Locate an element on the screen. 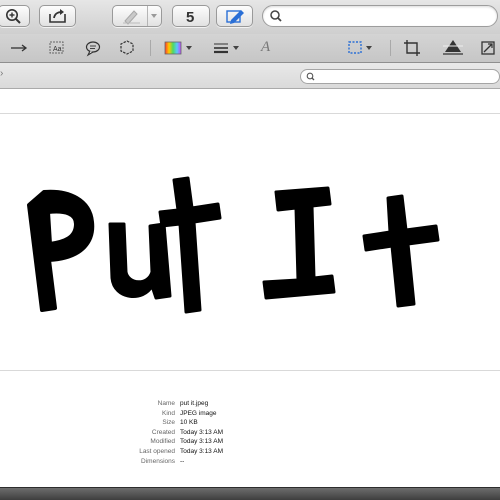  info-row: Created Today 3:13 AM is located at coordinates (230, 433).